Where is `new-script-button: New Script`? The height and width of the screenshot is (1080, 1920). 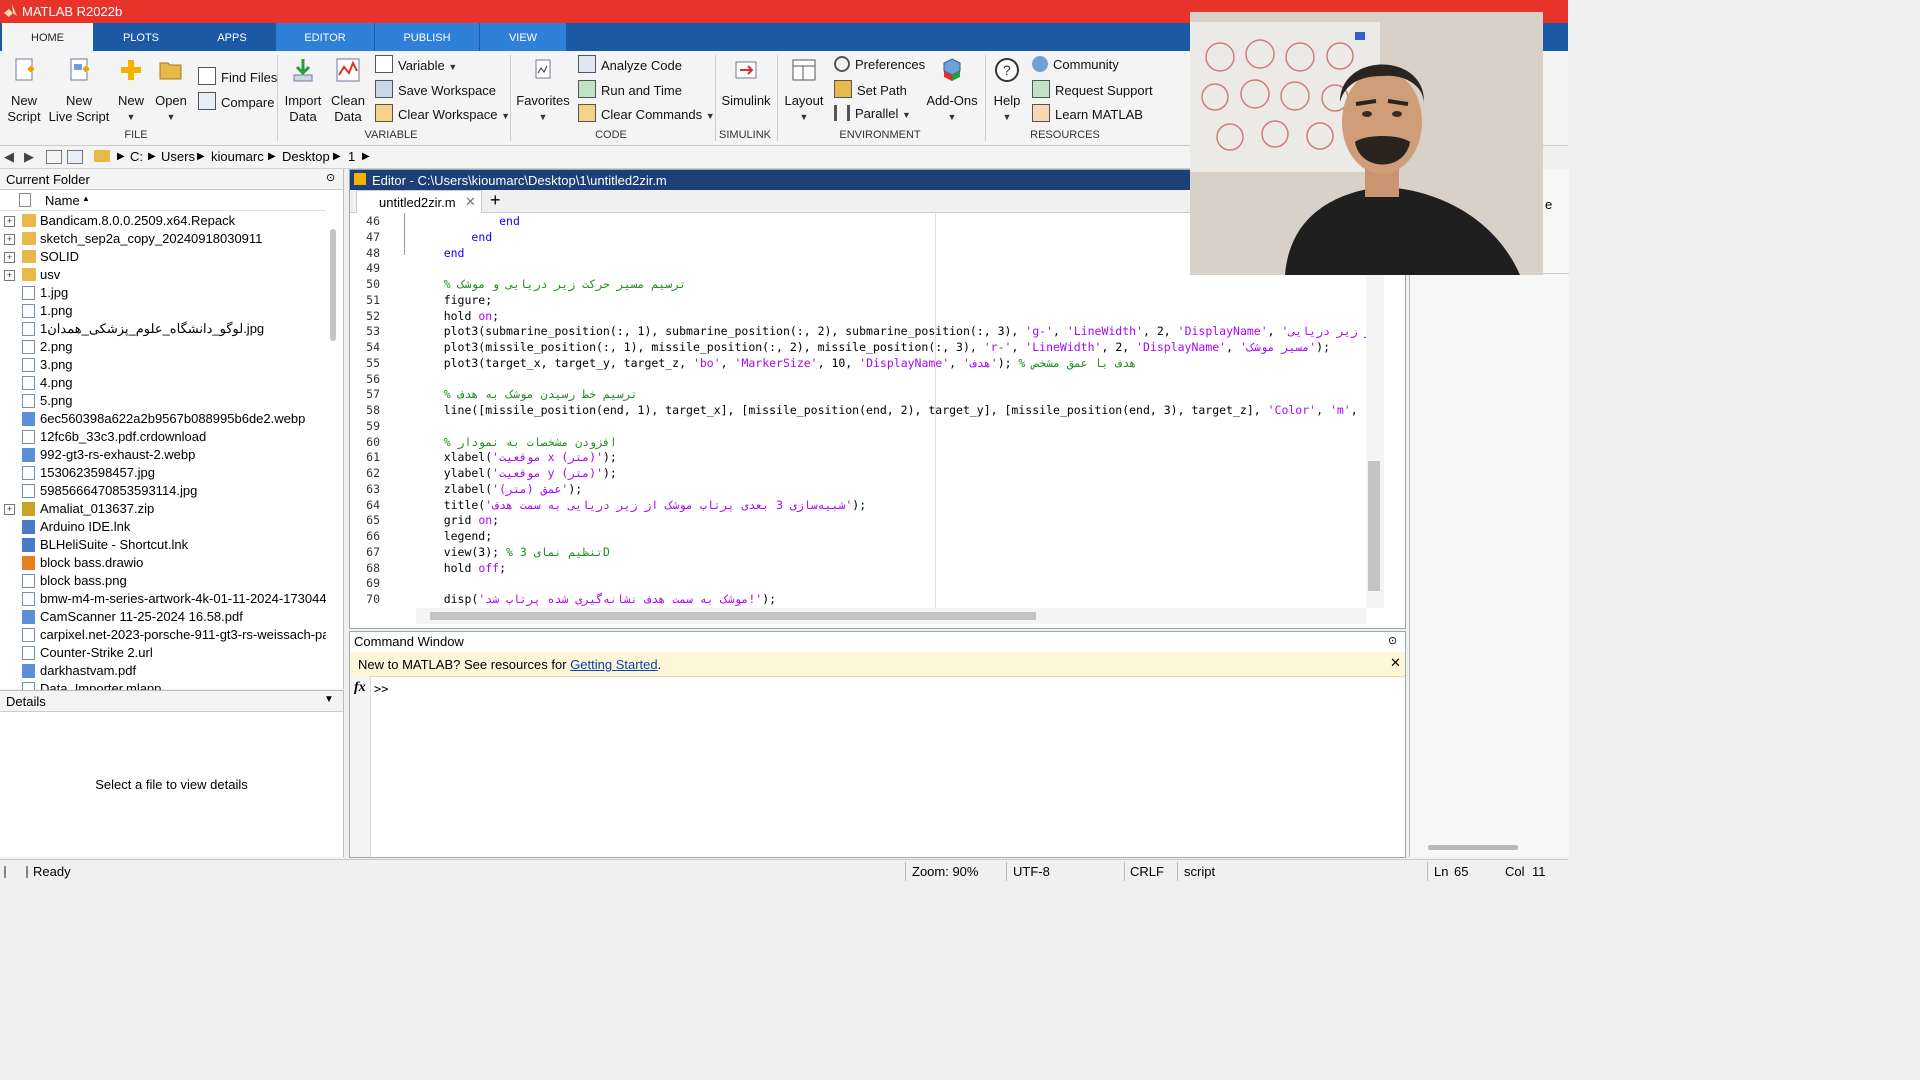 new-script-button: New Script is located at coordinates (24, 91).